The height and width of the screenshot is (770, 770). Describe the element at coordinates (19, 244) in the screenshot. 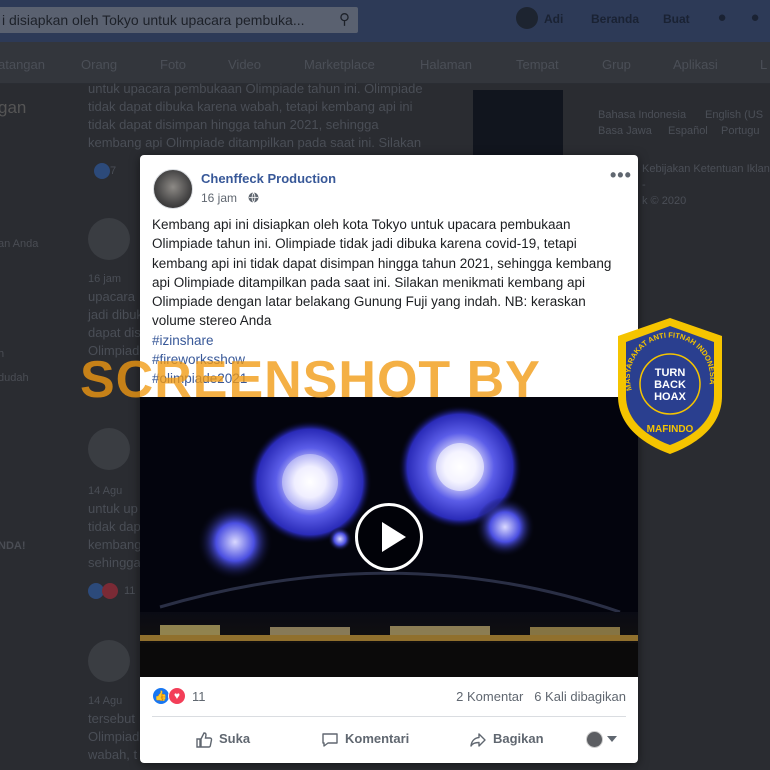

I see `left-filter-item: an Anda` at that location.